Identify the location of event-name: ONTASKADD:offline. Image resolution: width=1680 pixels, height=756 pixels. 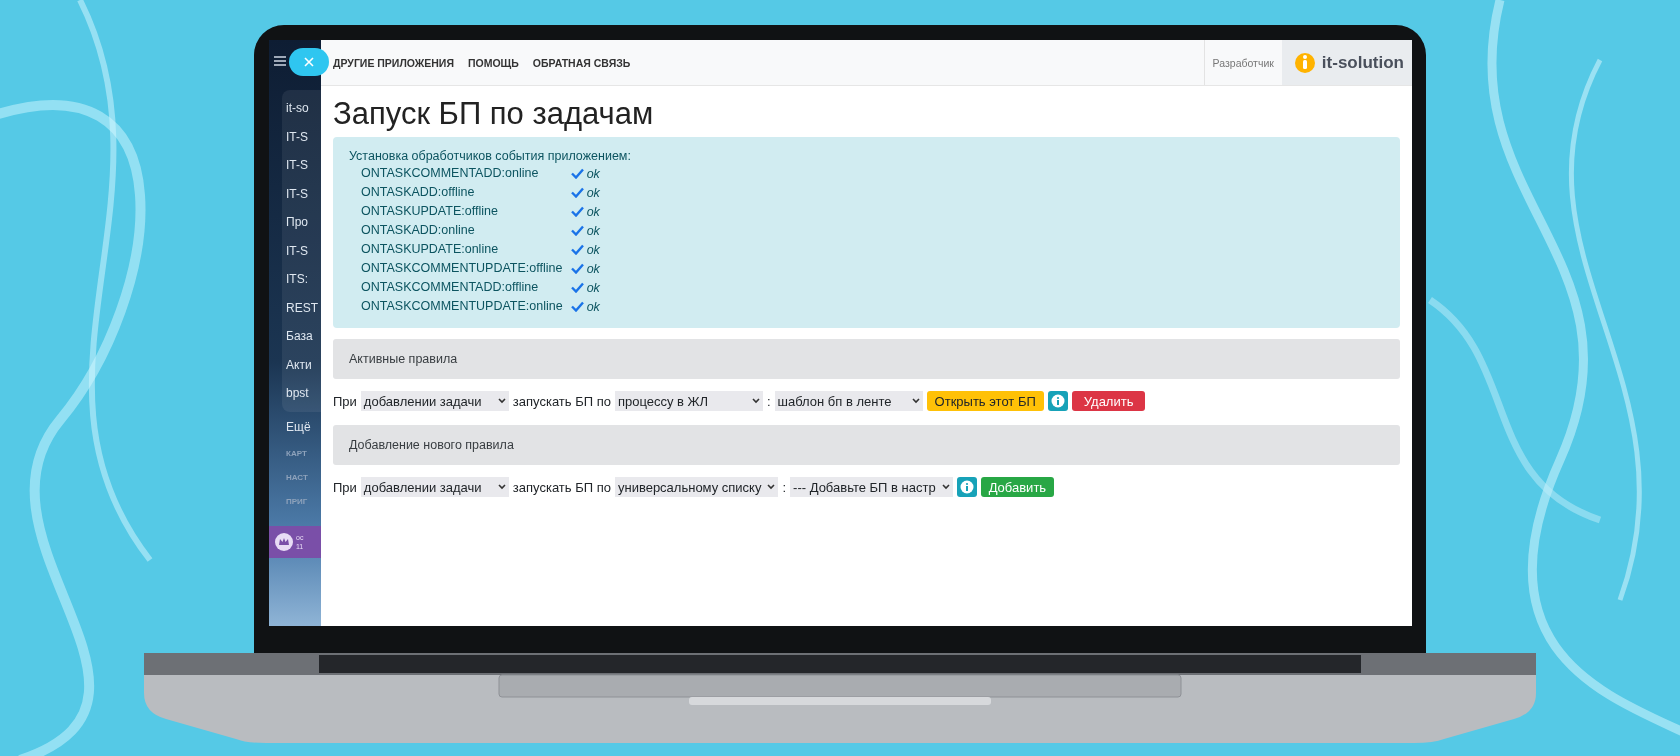
(418, 192).